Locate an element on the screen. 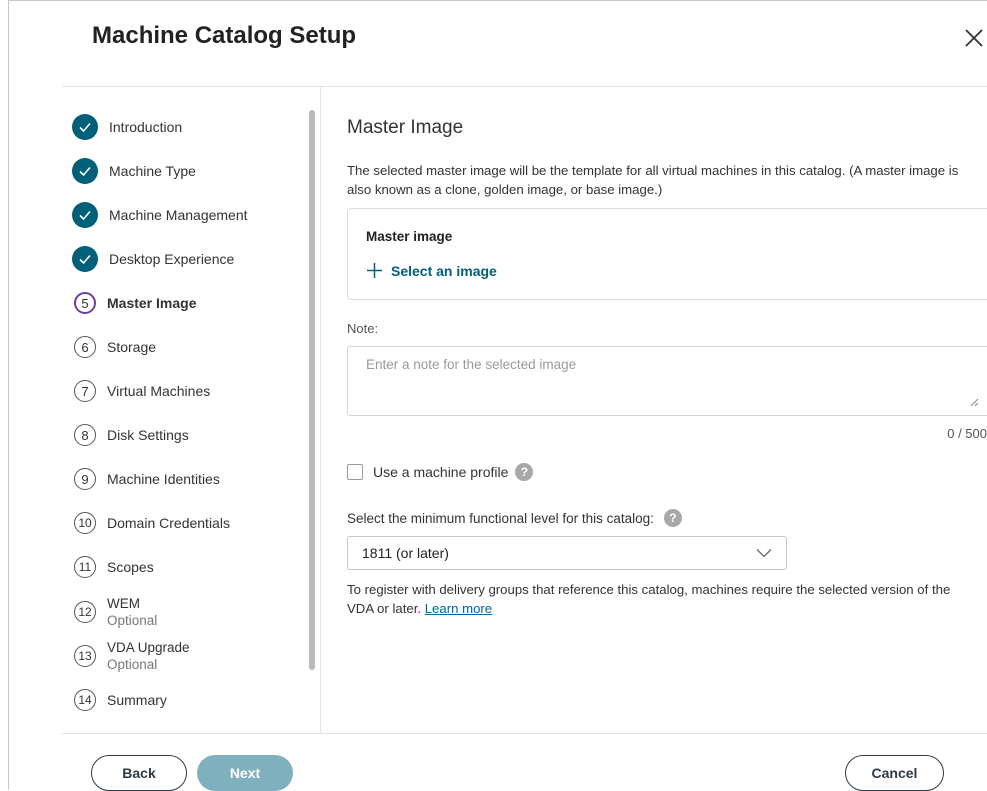 This screenshot has height=791, width=987. machine-profile-checkbox is located at coordinates (355, 472).